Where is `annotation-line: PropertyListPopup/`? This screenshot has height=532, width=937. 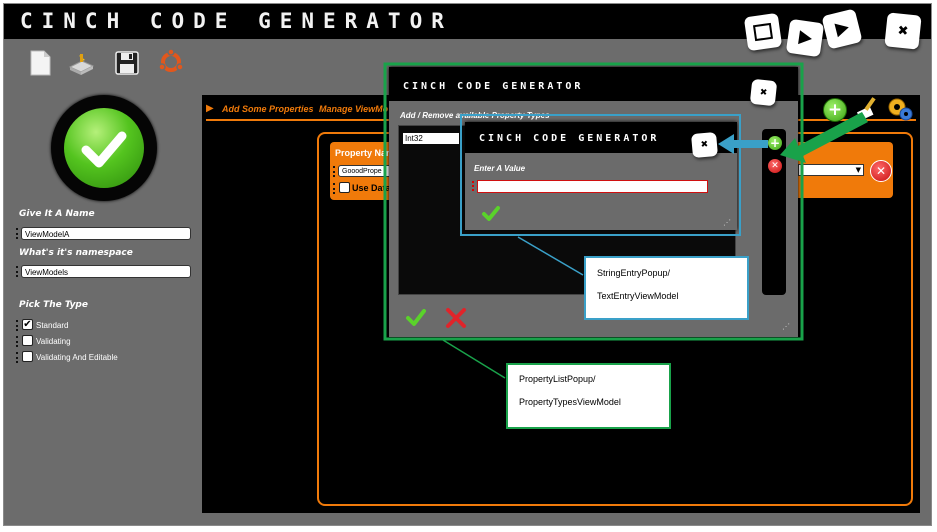
annotation-line: PropertyListPopup/ is located at coordinates (557, 379).